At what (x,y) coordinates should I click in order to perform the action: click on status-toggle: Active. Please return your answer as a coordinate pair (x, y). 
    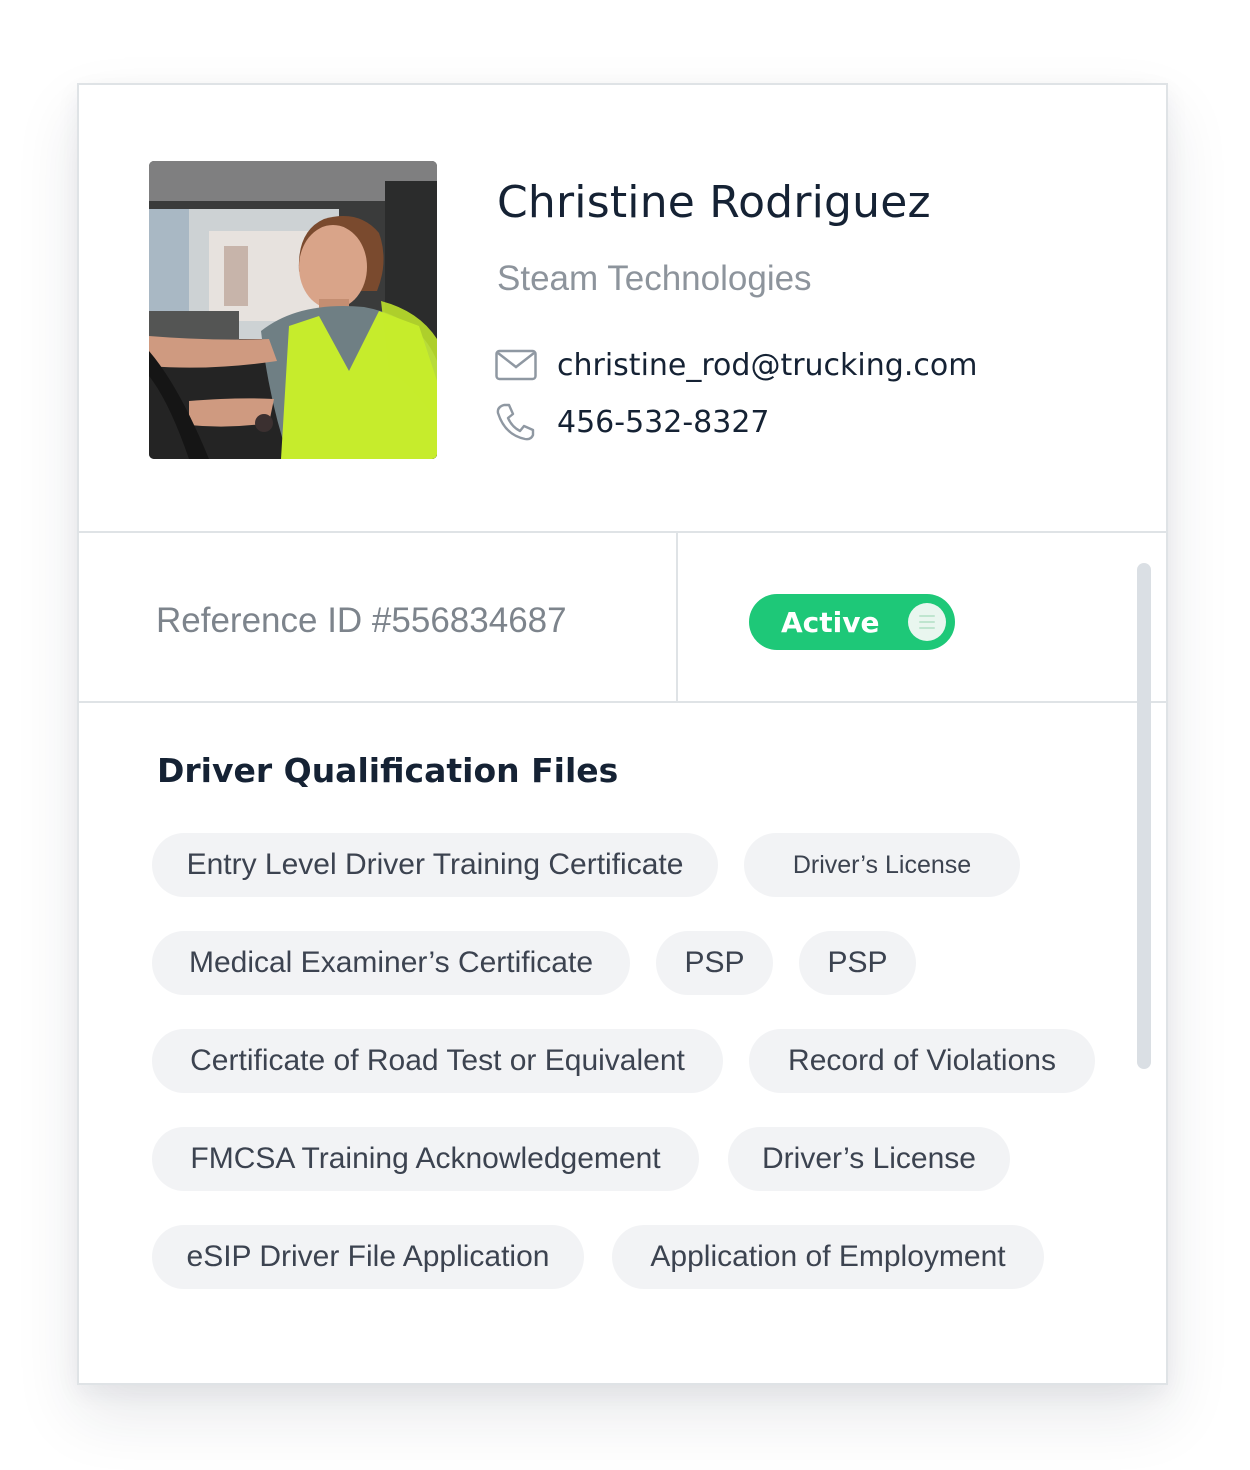
    Looking at the image, I should click on (852, 622).